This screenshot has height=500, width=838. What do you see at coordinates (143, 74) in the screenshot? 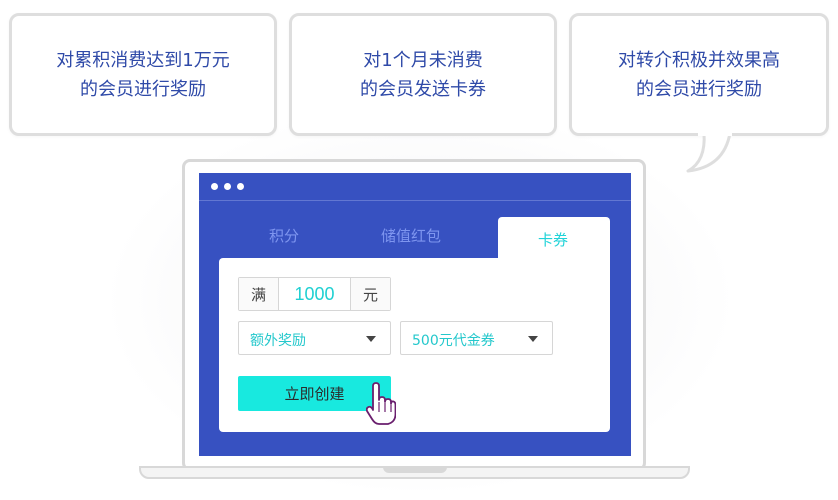
I see `bubble-cumulative-spend: 对累积消费达到1万元 的会员进行奖励` at bounding box center [143, 74].